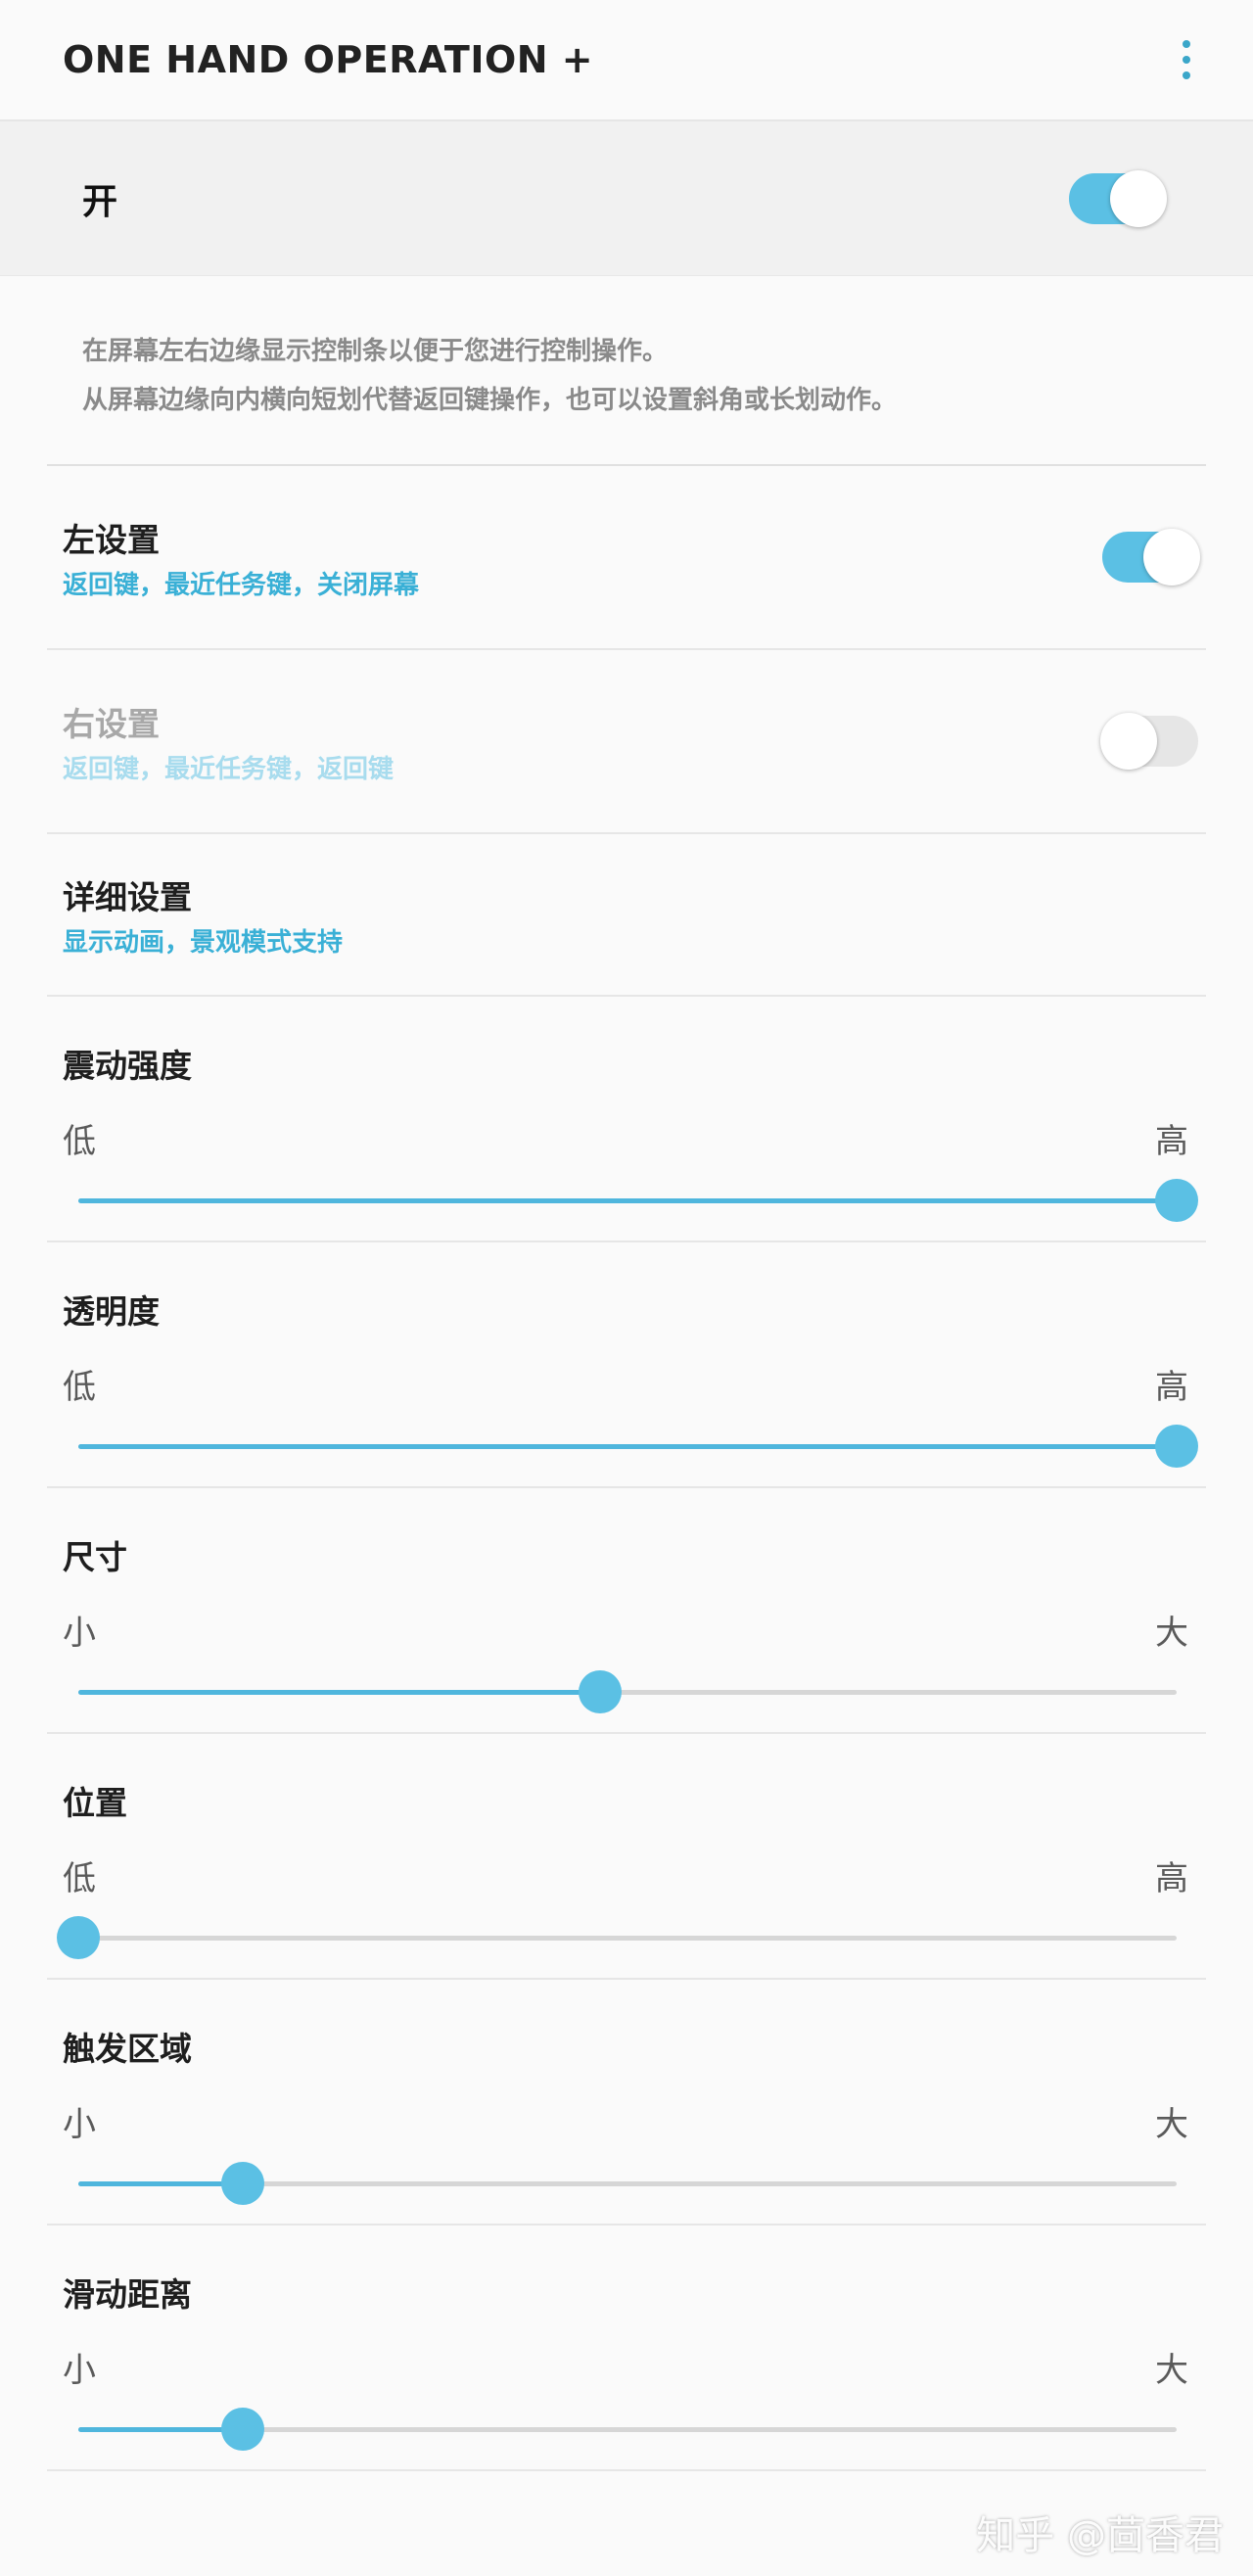  What do you see at coordinates (127, 1066) in the screenshot?
I see `slider-title: 震动强度` at bounding box center [127, 1066].